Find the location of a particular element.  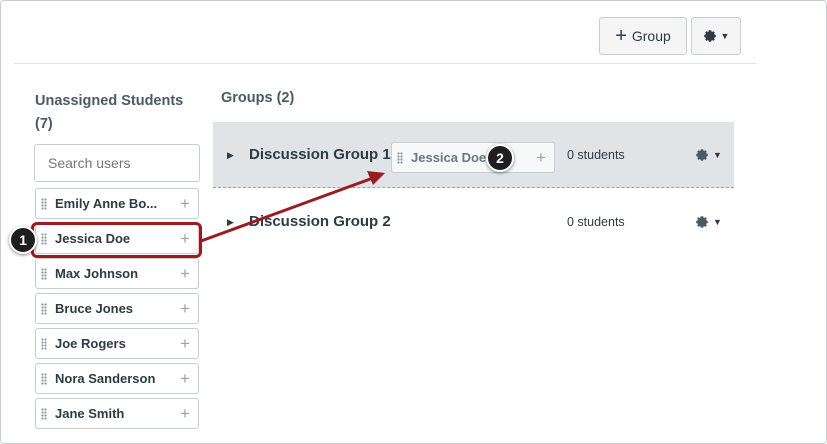

callout-badge-1: 1 is located at coordinates (23, 240).